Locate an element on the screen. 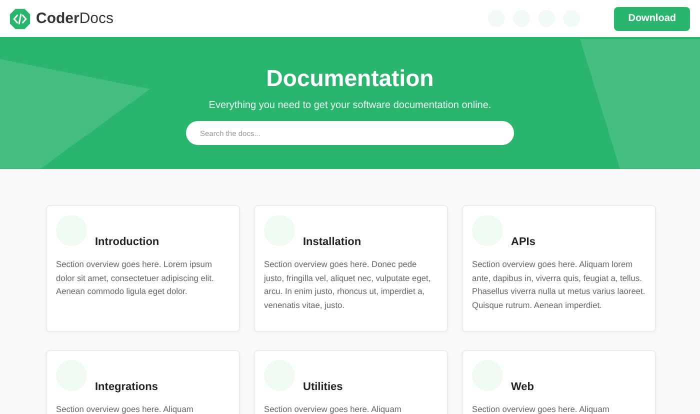 The height and width of the screenshot is (414, 700). card-title: Integrations is located at coordinates (126, 387).